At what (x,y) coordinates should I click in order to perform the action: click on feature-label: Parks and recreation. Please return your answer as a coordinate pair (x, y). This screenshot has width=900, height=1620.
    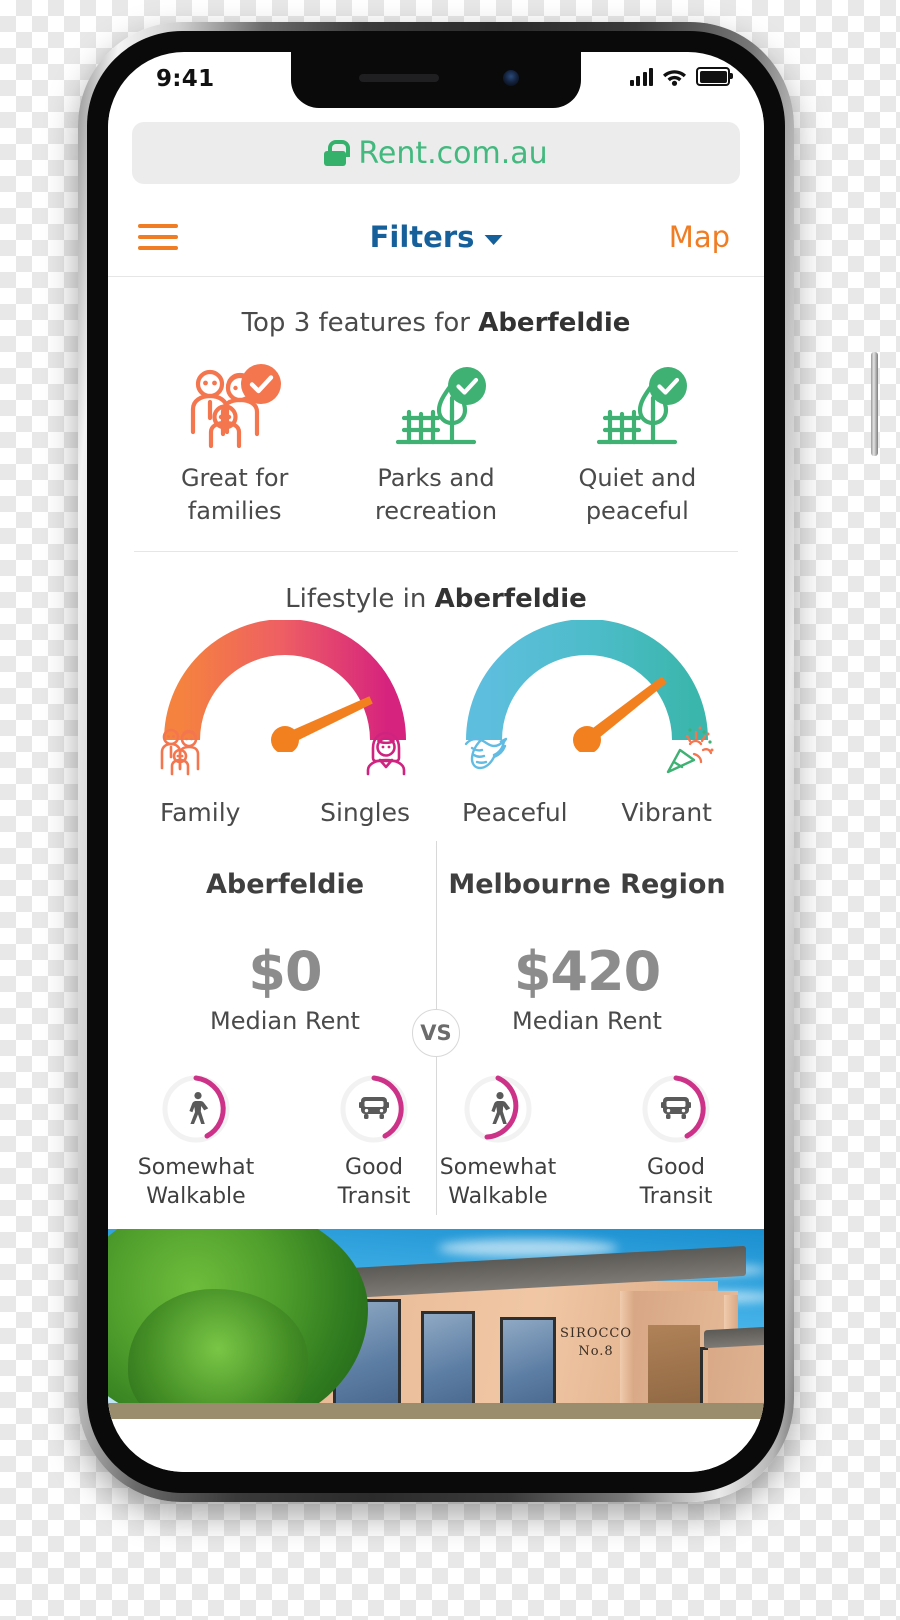
    Looking at the image, I should click on (436, 494).